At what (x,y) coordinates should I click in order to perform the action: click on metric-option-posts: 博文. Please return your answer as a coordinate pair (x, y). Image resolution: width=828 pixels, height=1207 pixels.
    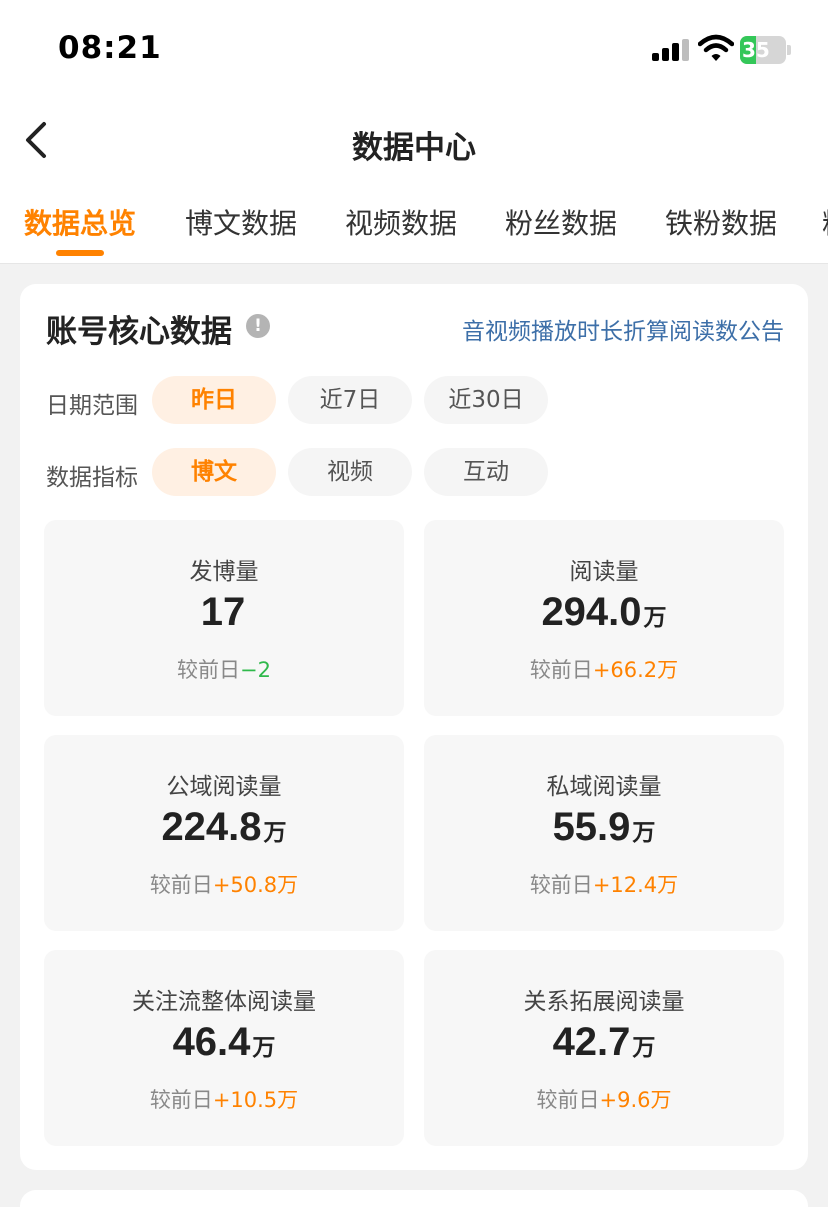
    Looking at the image, I should click on (214, 472).